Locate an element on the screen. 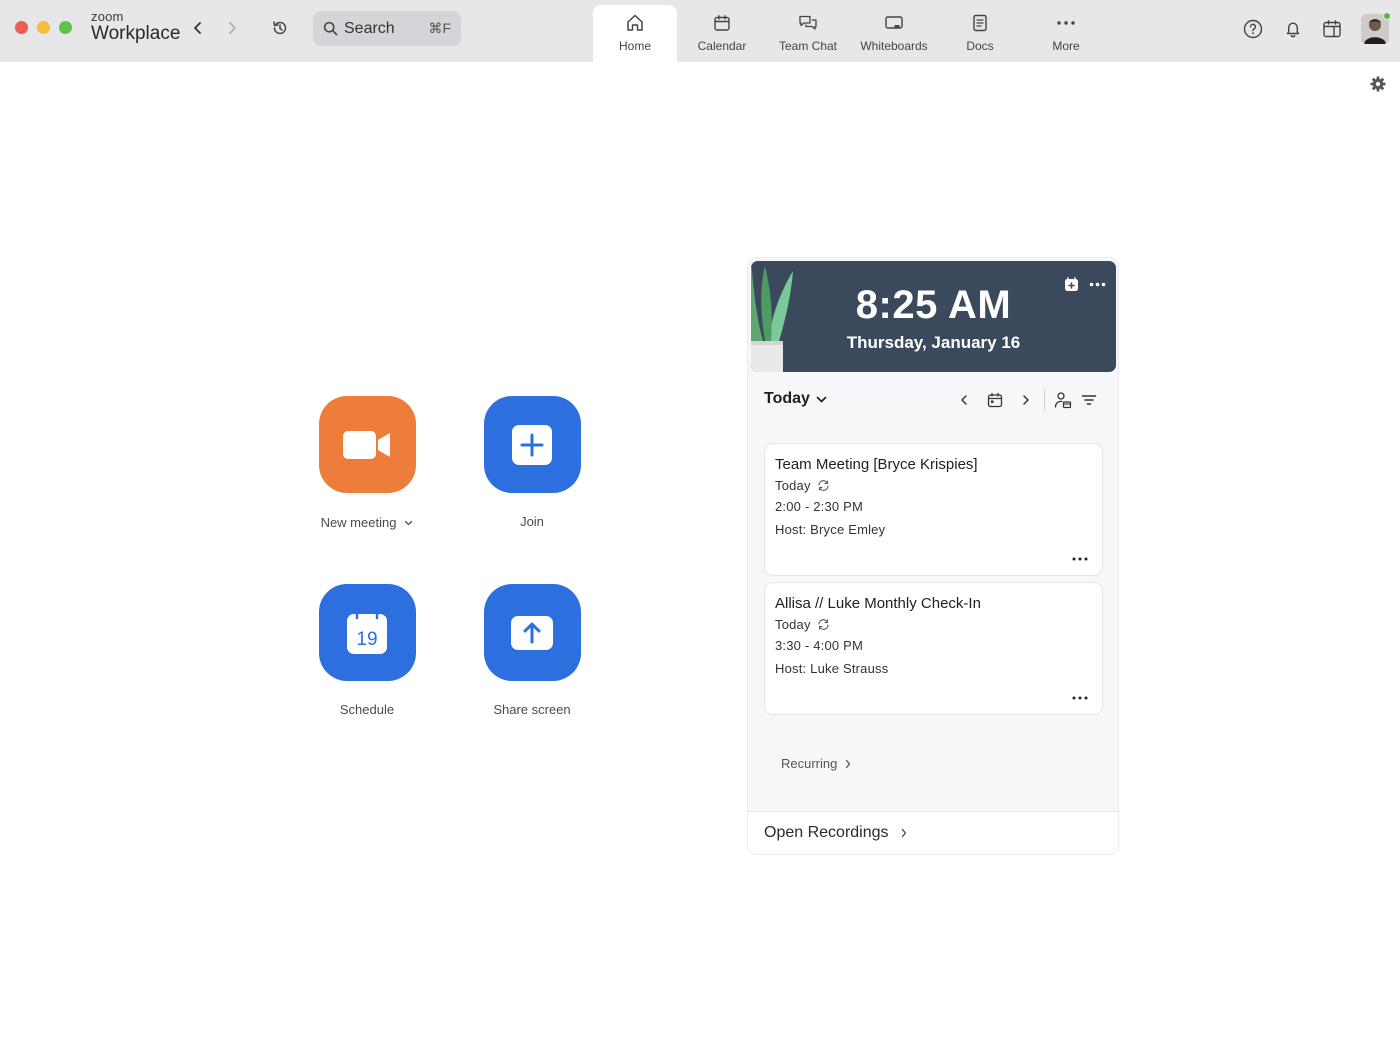  join-button is located at coordinates (532, 444).